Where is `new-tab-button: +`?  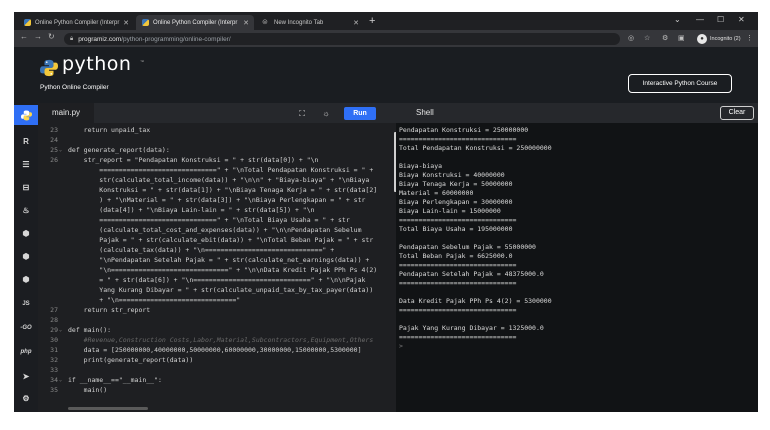
new-tab-button: + is located at coordinates (372, 21).